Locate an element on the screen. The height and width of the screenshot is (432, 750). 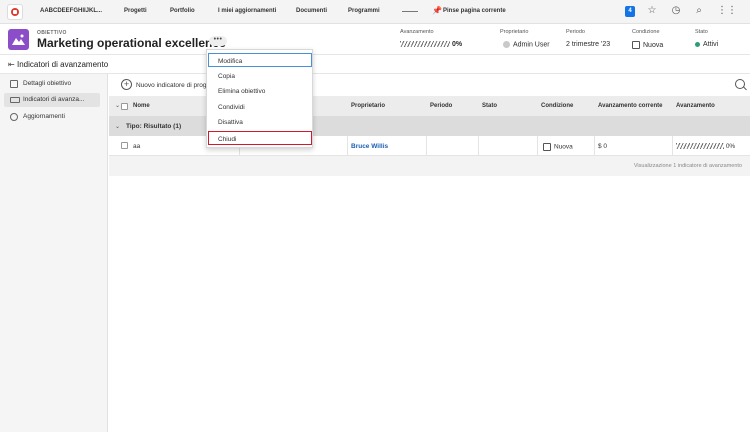
row-checkbox is located at coordinates (124, 145).